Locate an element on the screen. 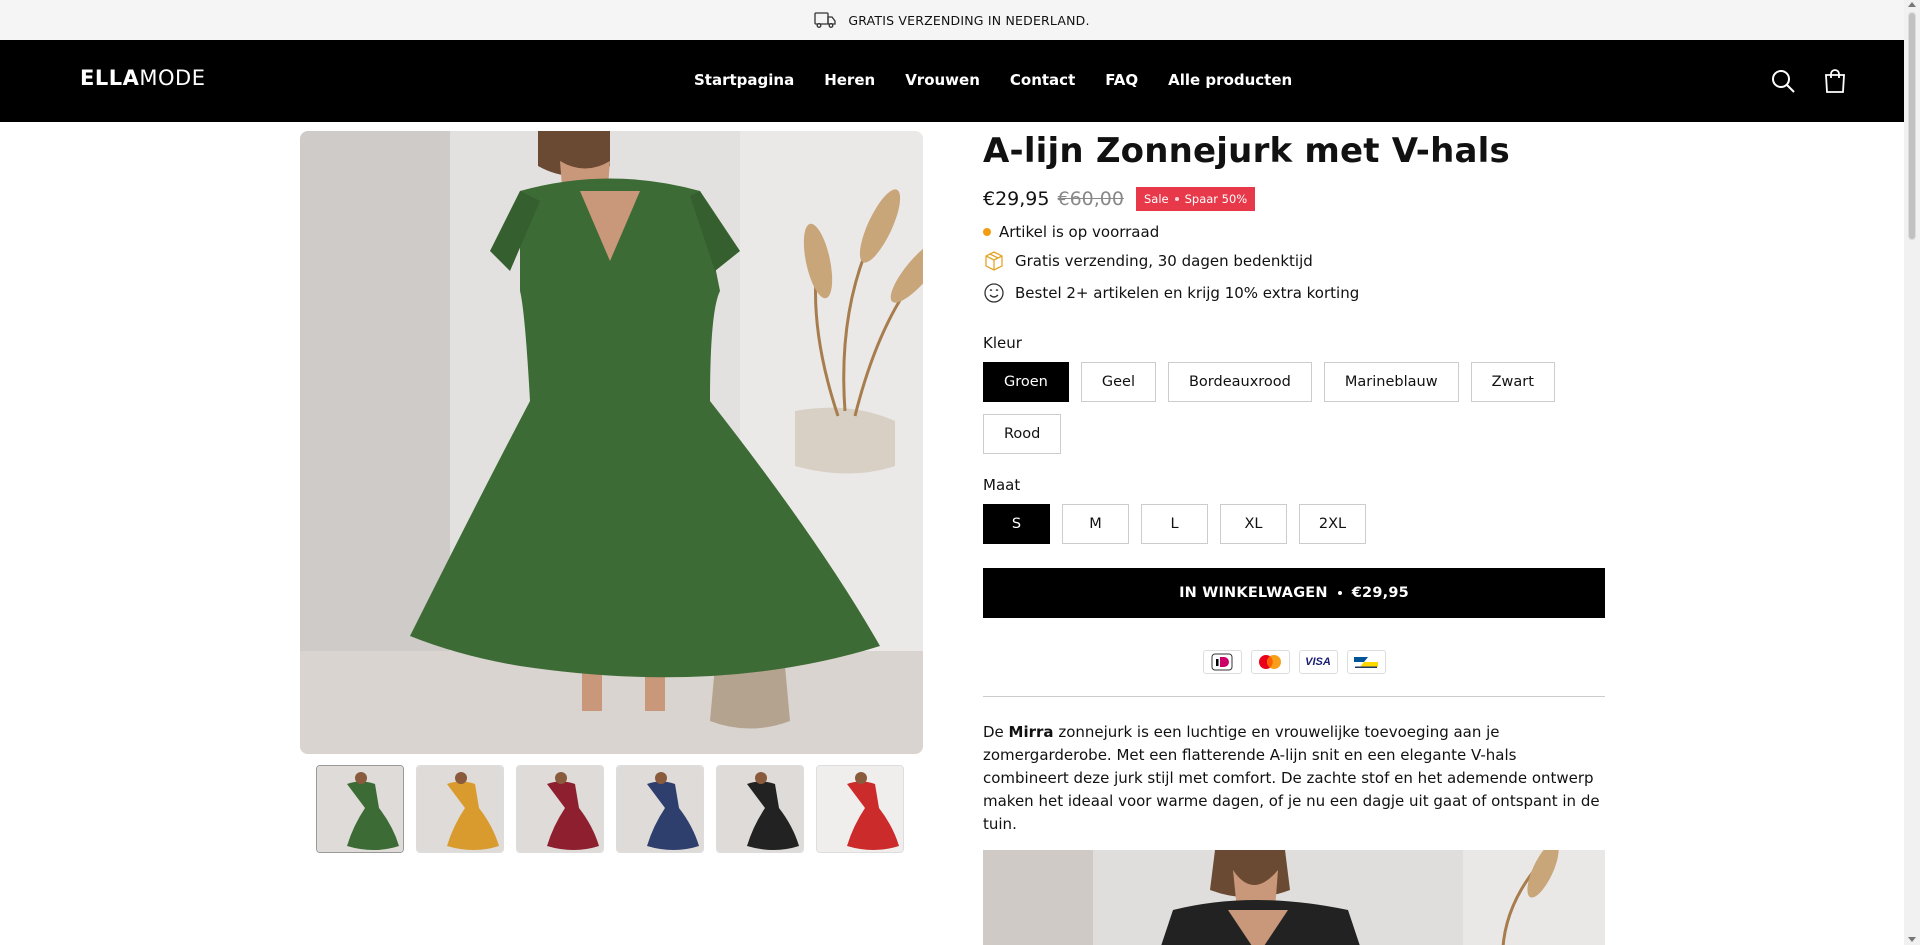 This screenshot has width=1920, height=945. thumbnail-zwart is located at coordinates (760, 809).